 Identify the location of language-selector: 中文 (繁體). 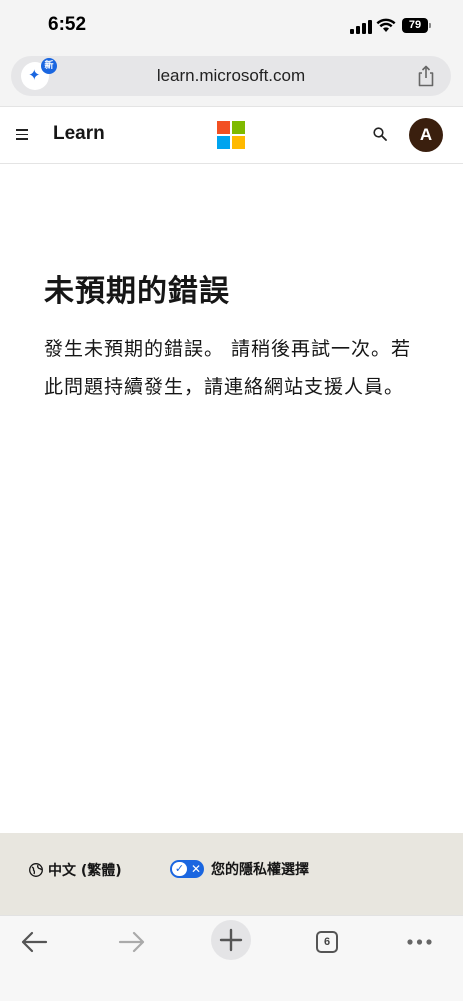
(75, 870).